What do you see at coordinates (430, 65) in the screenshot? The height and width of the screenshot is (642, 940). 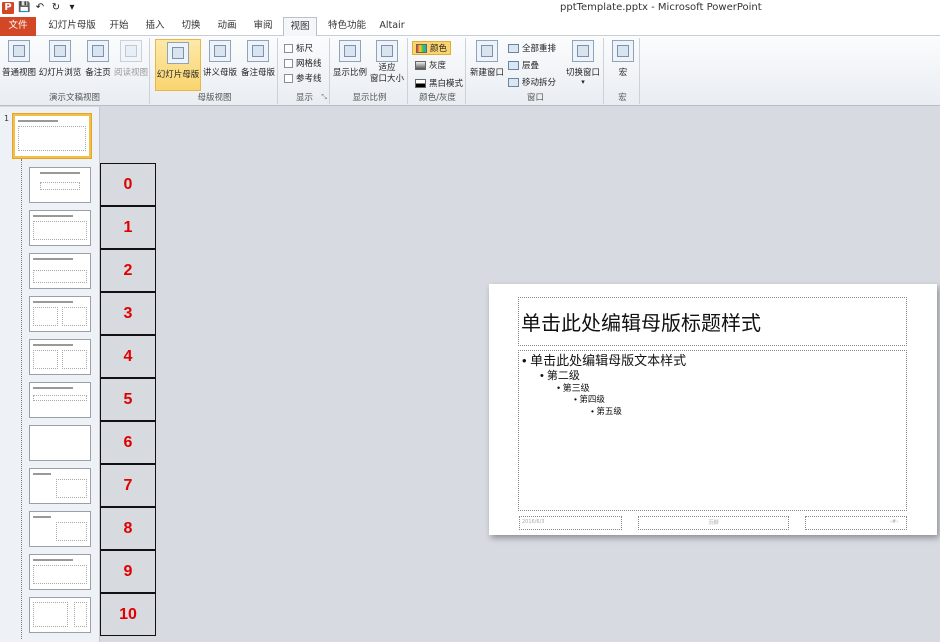 I see `grayscale-button: 灰度` at bounding box center [430, 65].